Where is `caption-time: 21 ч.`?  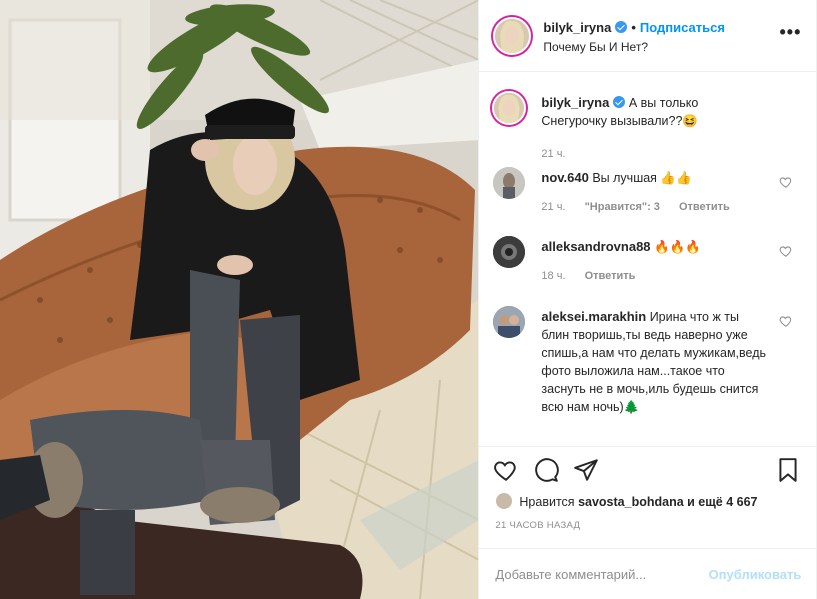 caption-time: 21 ч. is located at coordinates (553, 154).